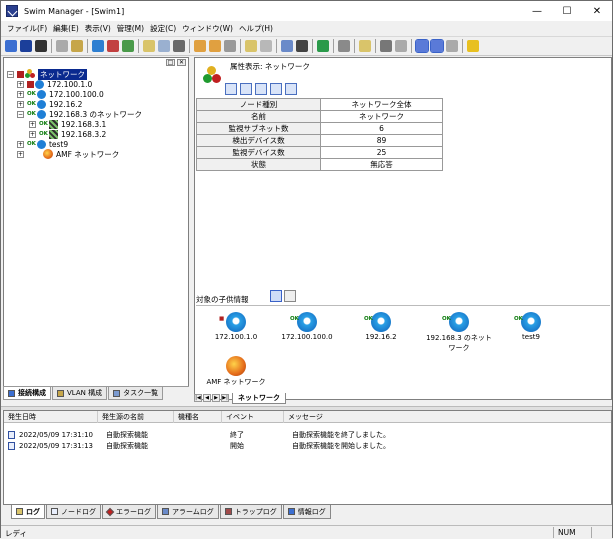 This screenshot has height=539, width=613. Describe the element at coordinates (290, 296) in the screenshot. I see `list-view-button` at that location.